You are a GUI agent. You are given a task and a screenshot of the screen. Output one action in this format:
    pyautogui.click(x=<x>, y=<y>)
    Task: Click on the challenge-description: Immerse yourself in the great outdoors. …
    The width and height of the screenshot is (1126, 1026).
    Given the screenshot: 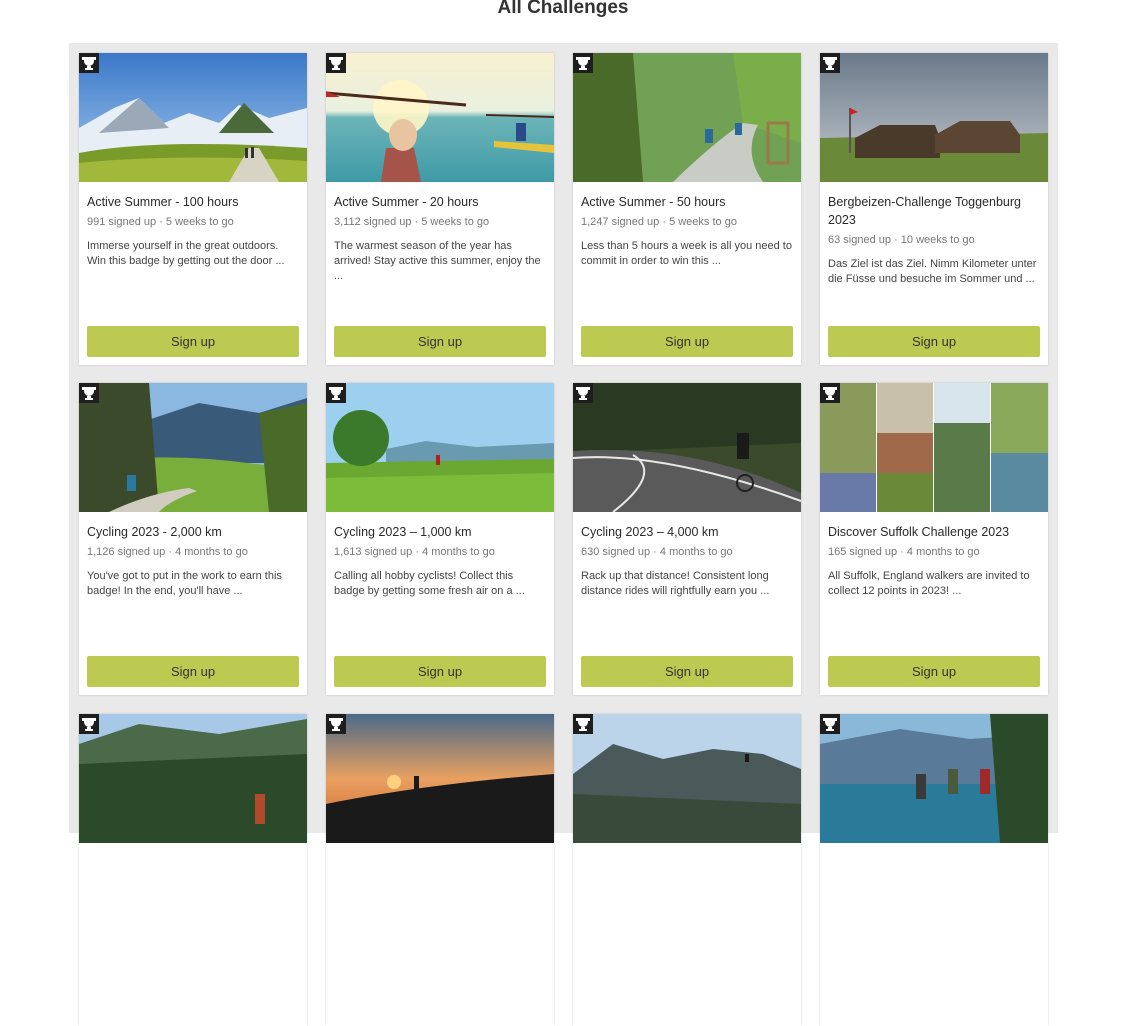 What is the action you would take?
    pyautogui.click(x=186, y=253)
    